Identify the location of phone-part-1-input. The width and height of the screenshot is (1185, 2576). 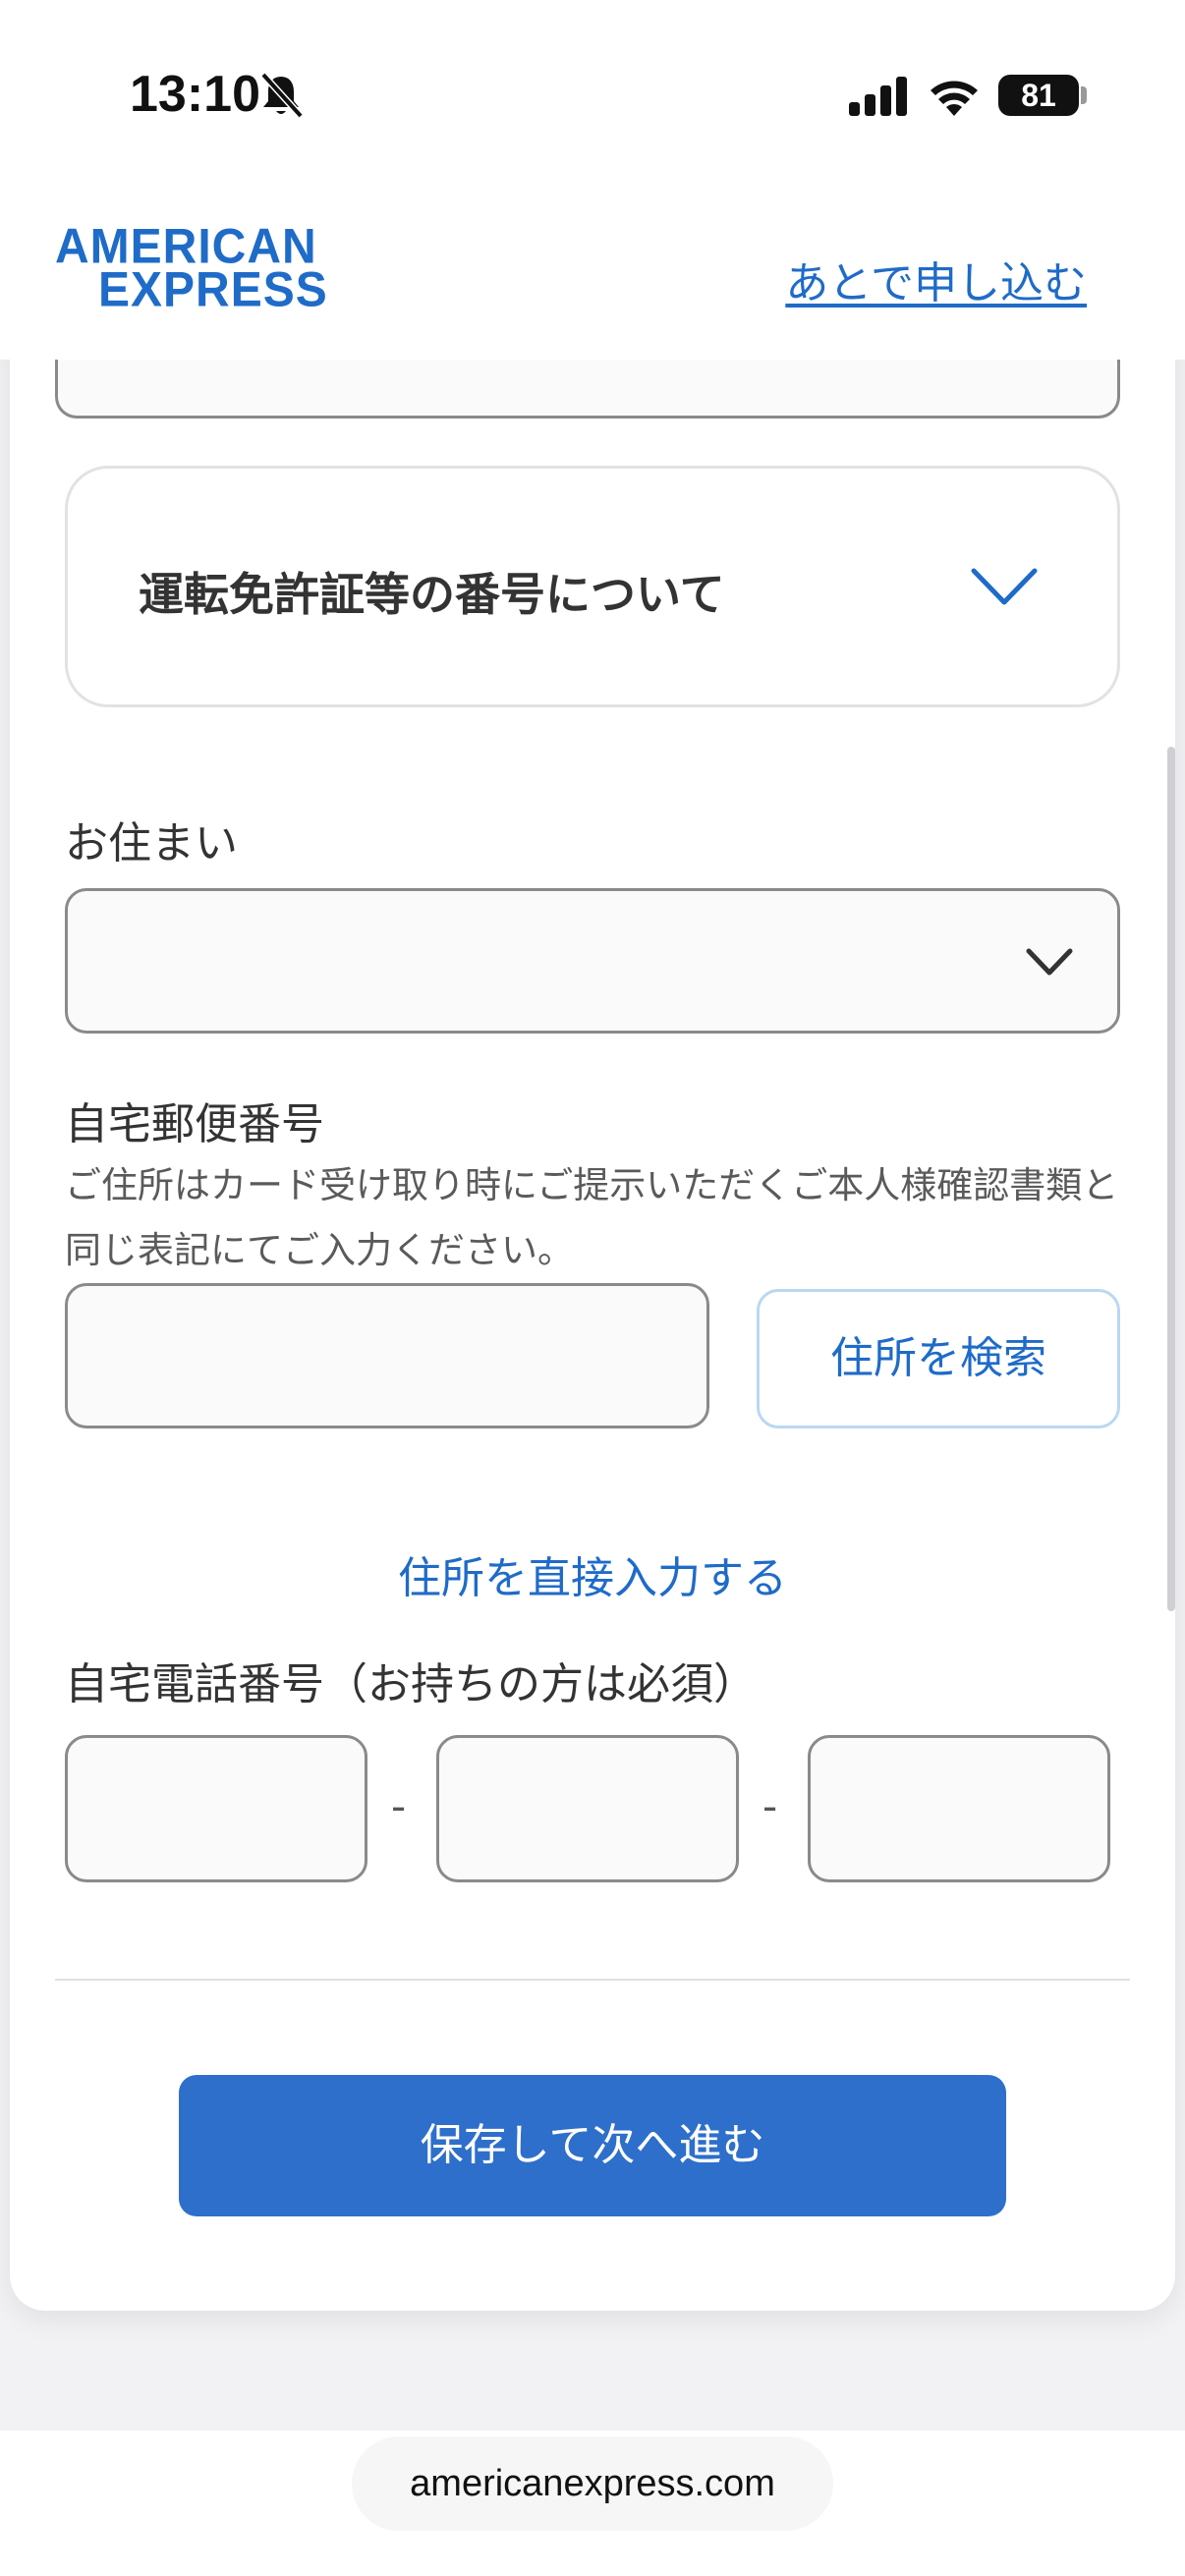
(216, 1808).